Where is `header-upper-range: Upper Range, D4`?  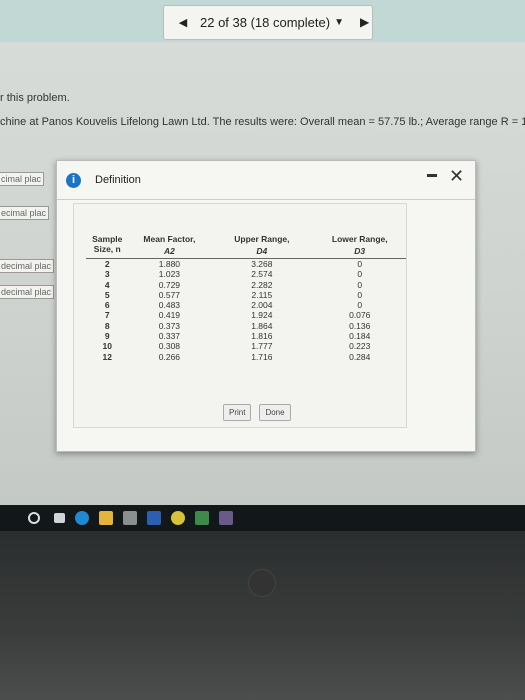 header-upper-range: Upper Range, D4 is located at coordinates (262, 246).